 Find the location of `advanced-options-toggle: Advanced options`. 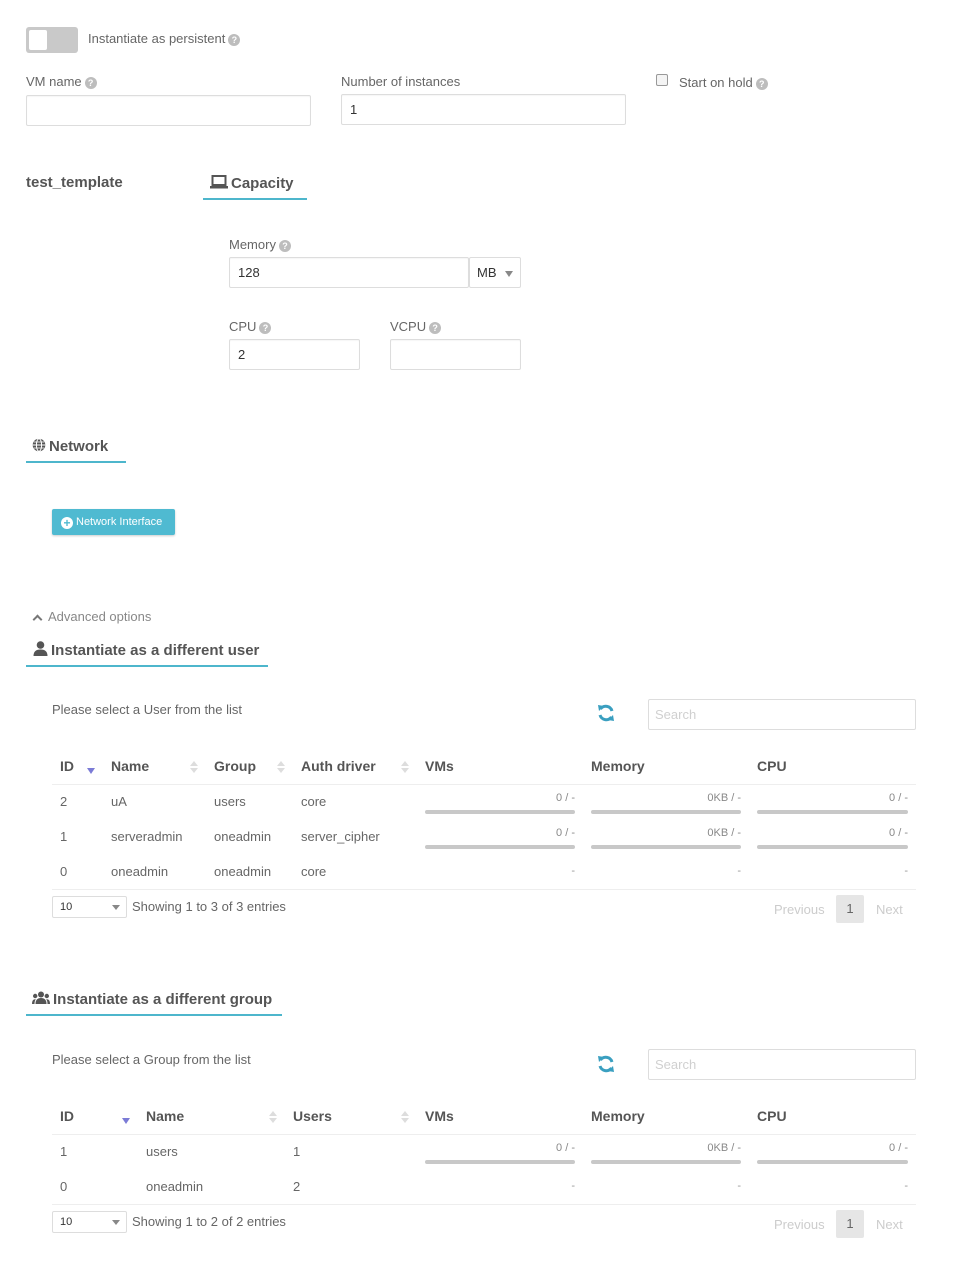

advanced-options-toggle: Advanced options is located at coordinates (92, 617).